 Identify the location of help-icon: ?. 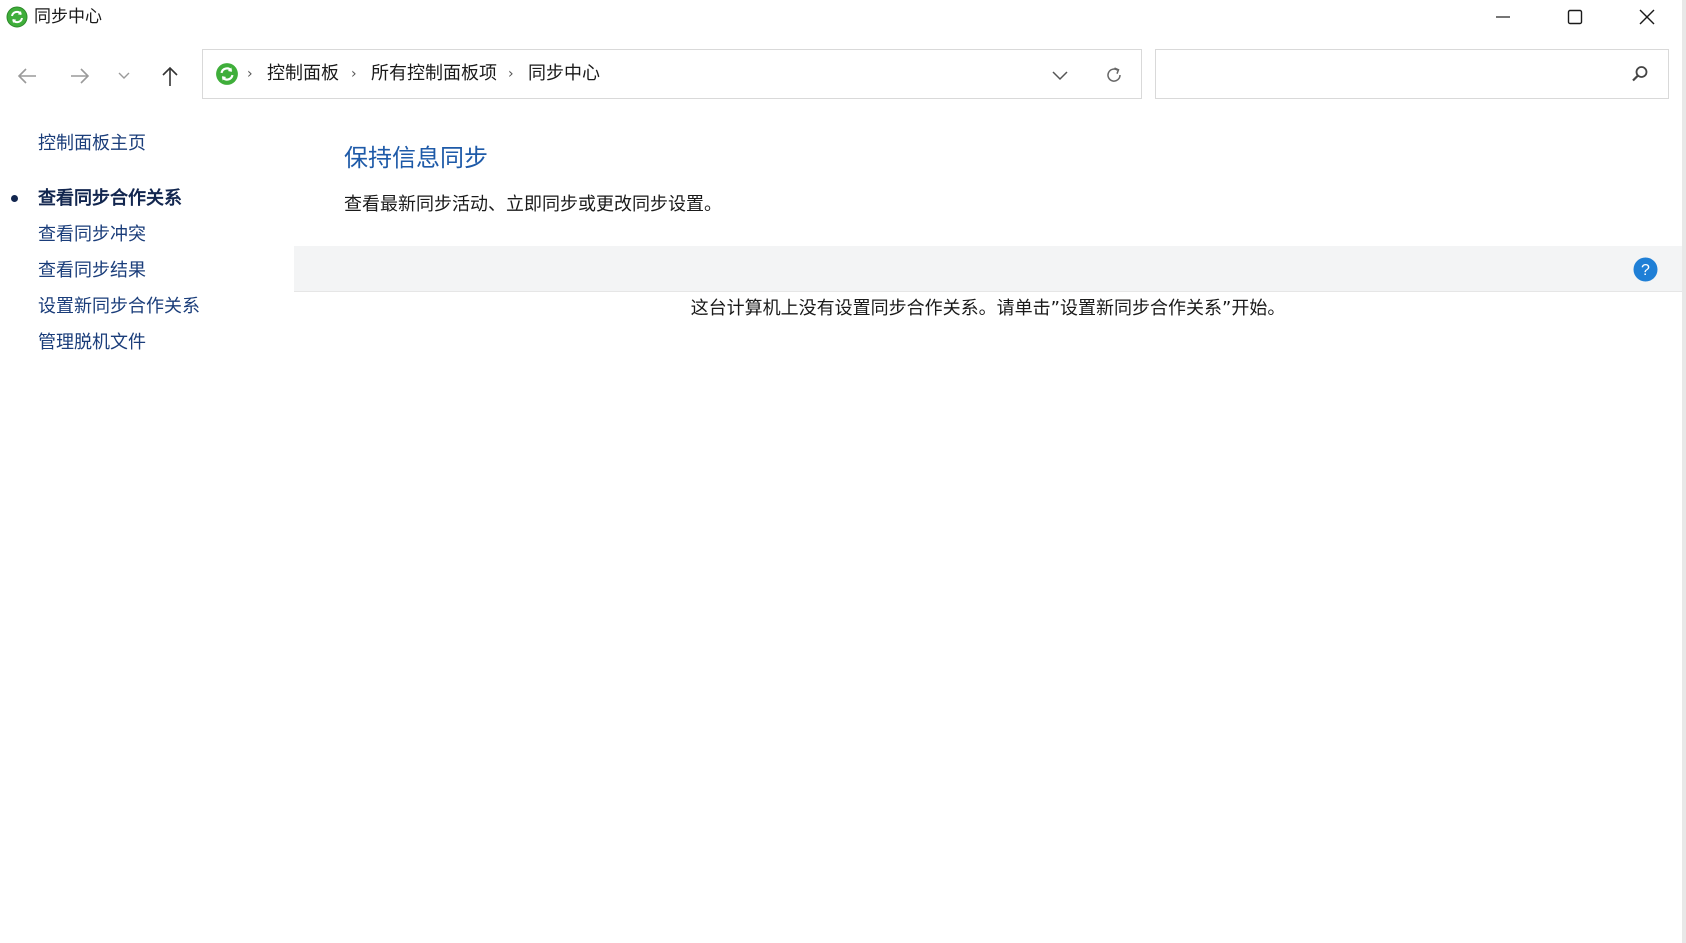
(1645, 269).